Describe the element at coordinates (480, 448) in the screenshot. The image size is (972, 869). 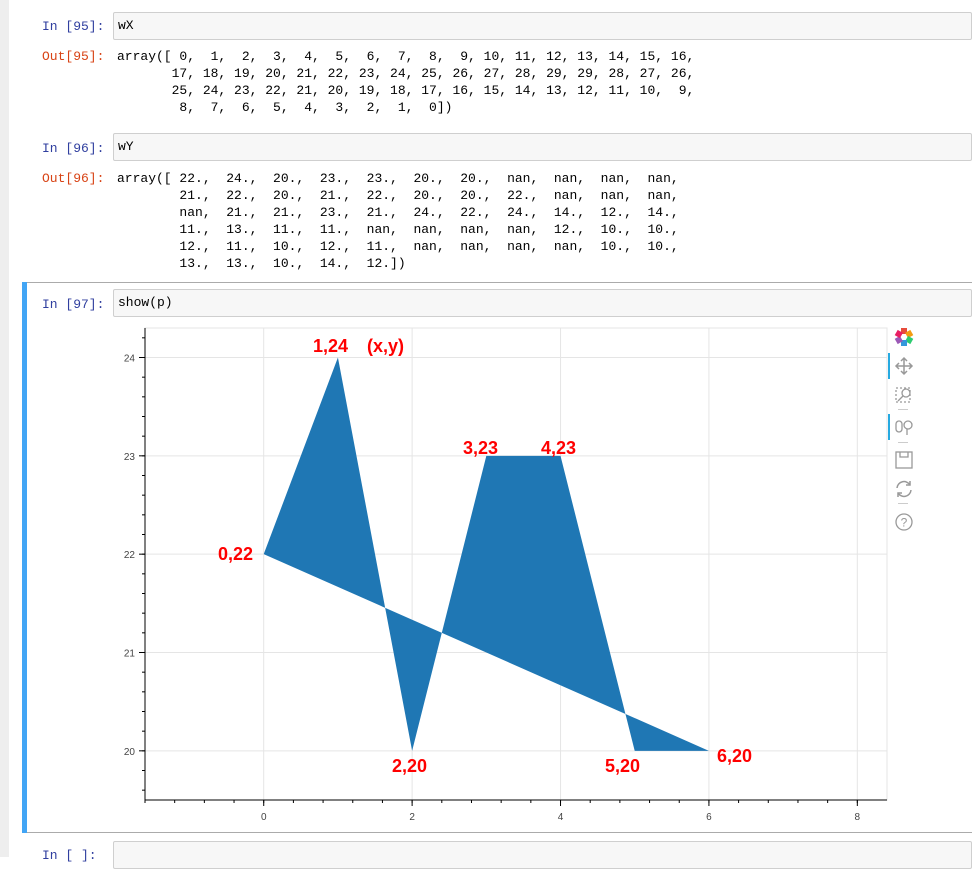
I see `point-annotation: 3,23` at that location.